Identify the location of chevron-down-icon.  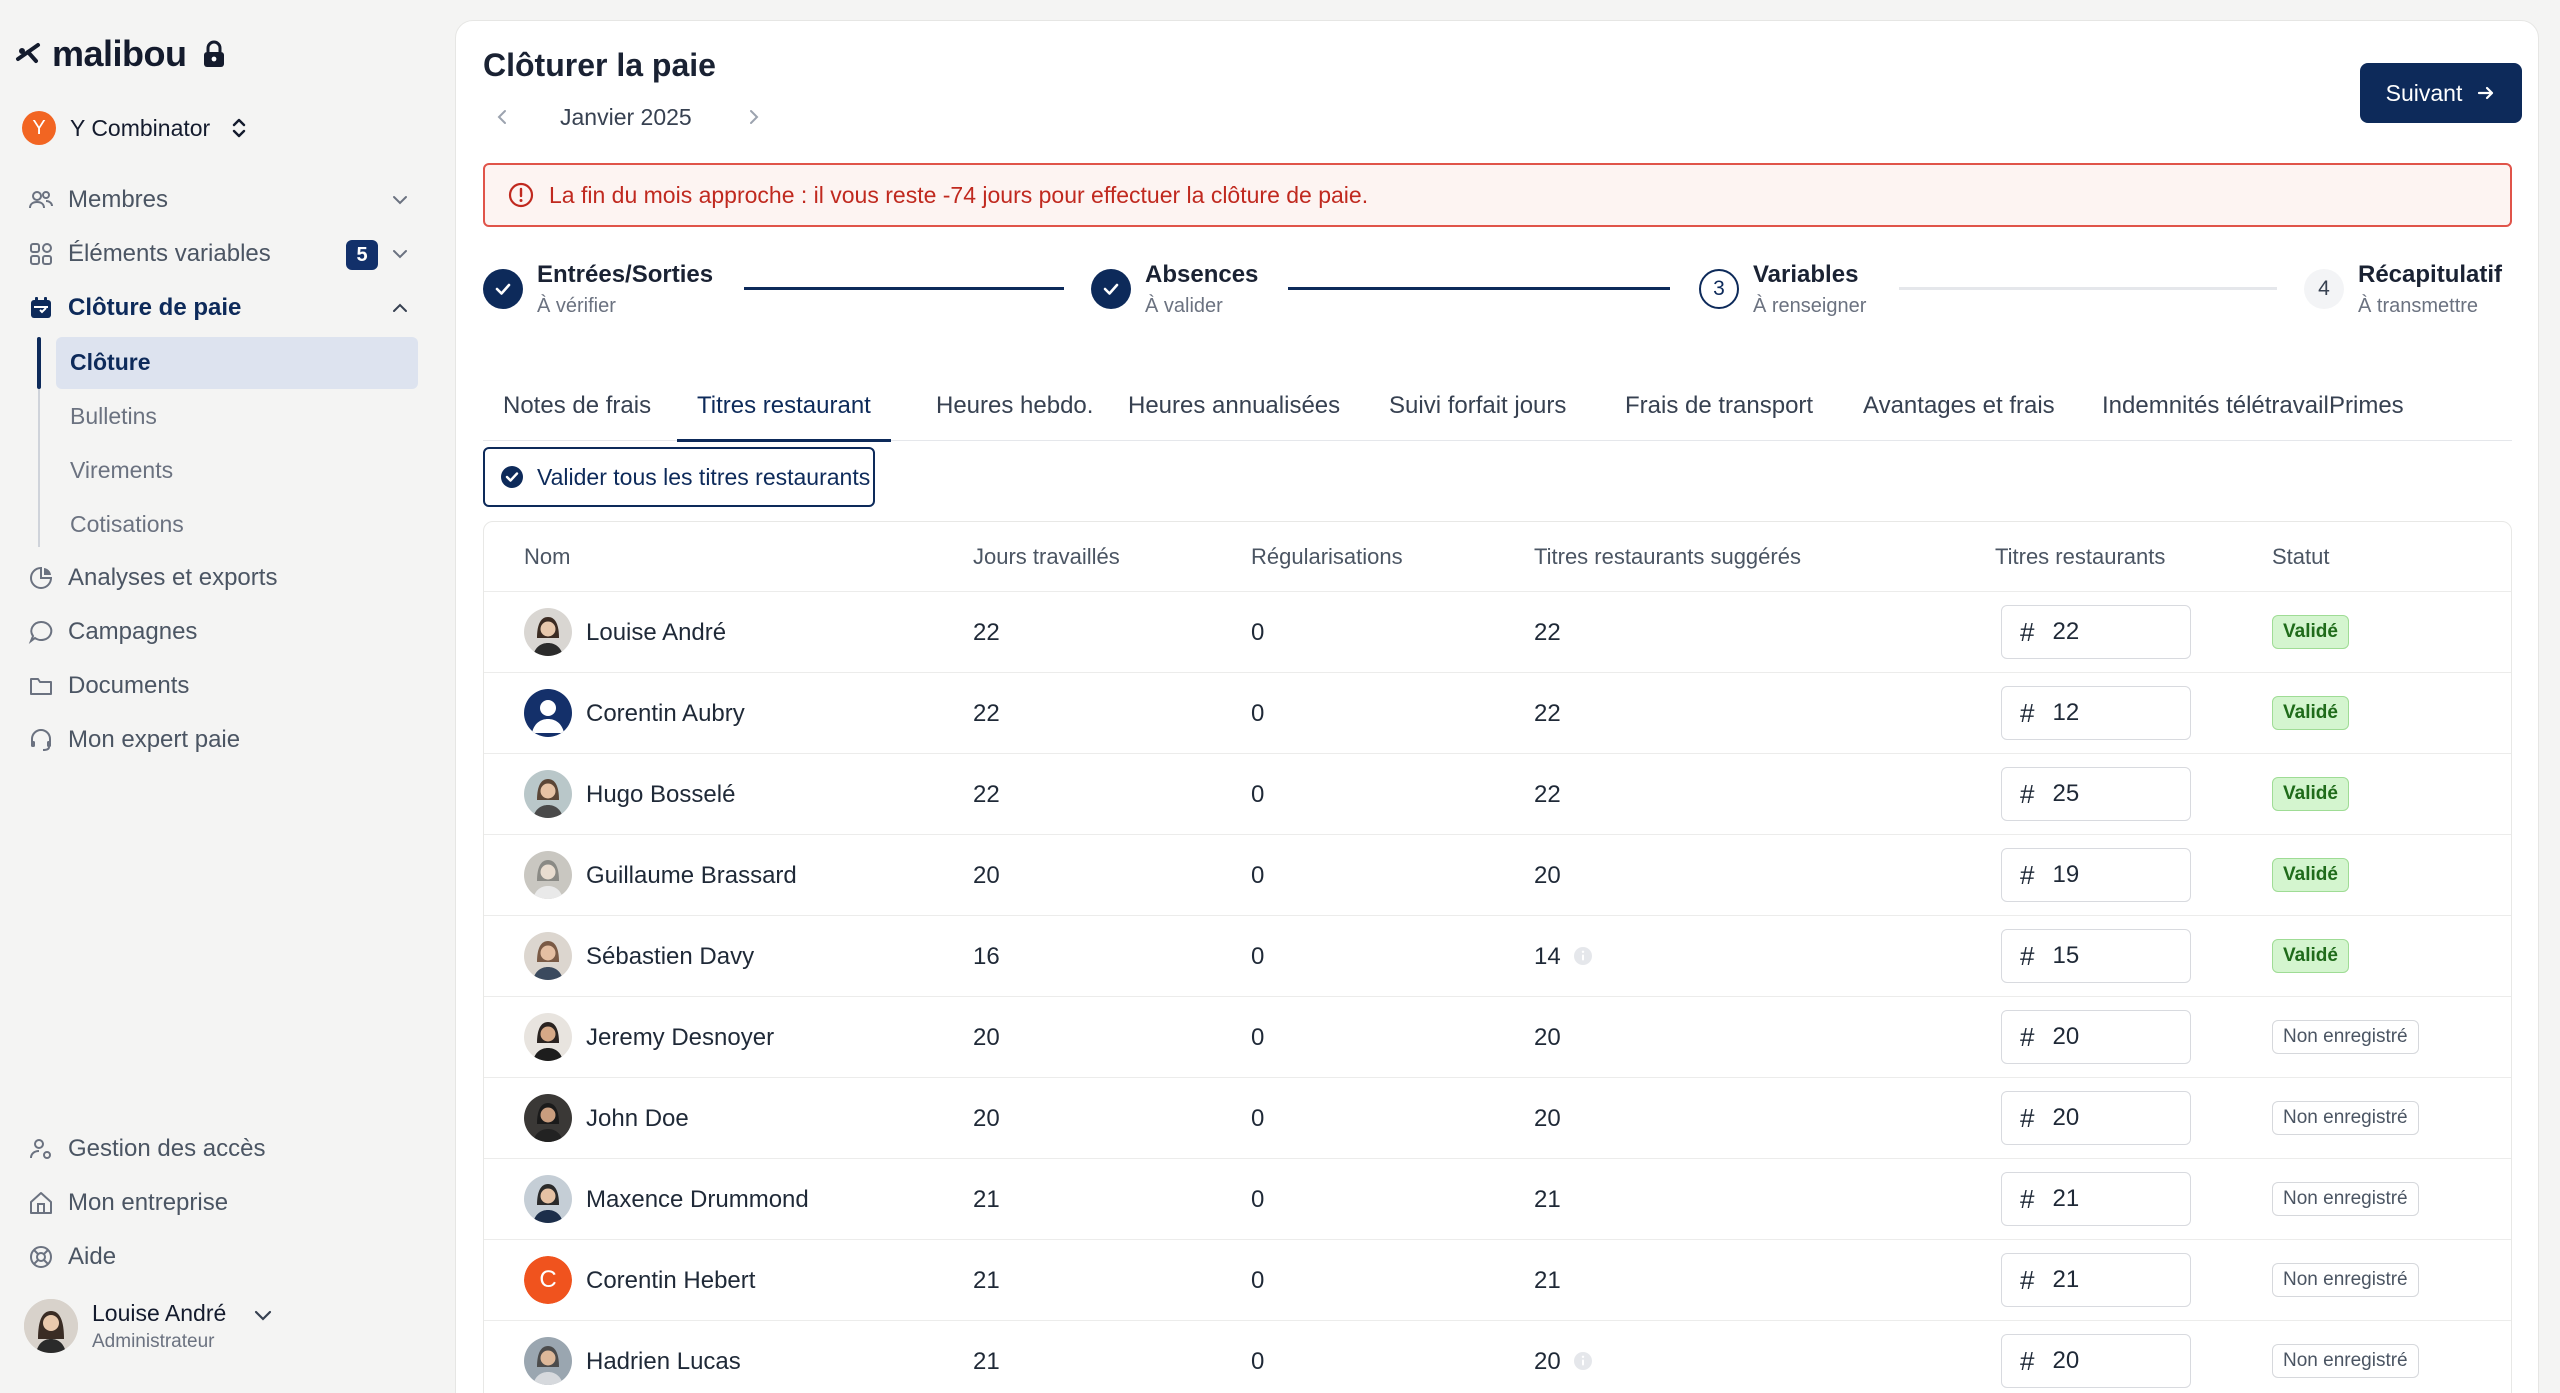
(400, 254).